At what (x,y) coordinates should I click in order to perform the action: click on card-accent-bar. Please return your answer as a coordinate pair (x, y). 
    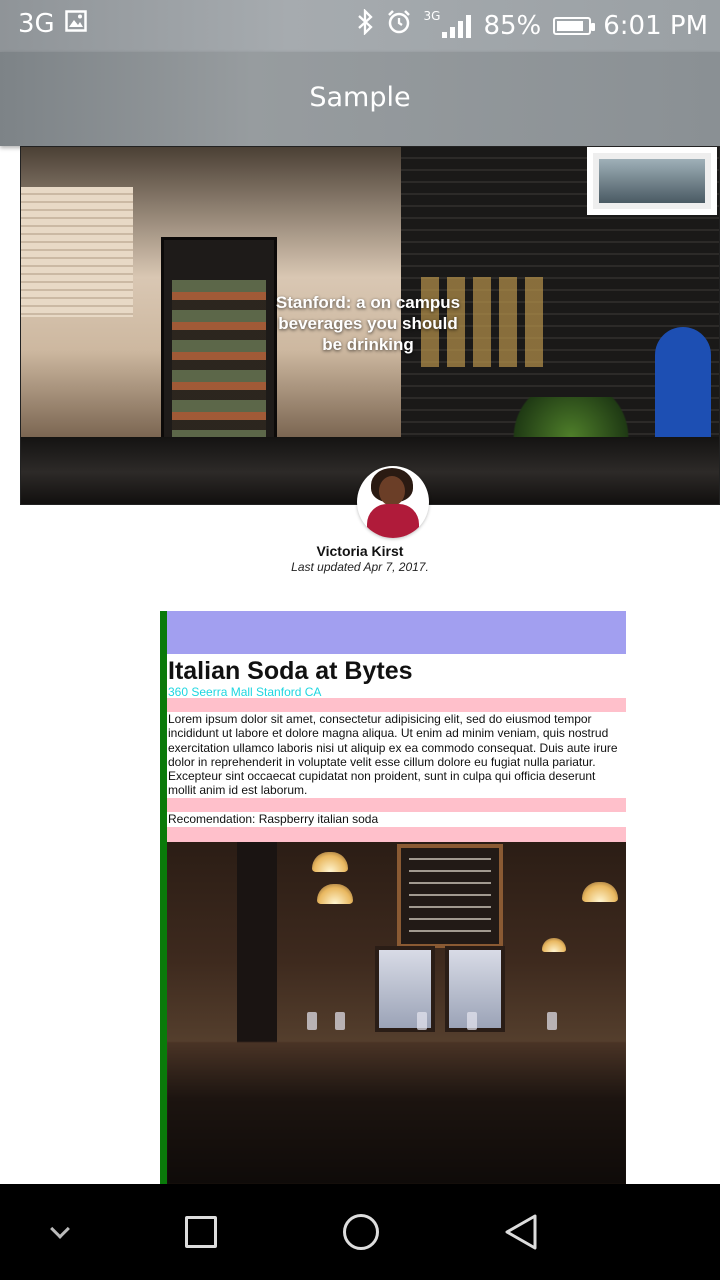
    Looking at the image, I should click on (163, 897).